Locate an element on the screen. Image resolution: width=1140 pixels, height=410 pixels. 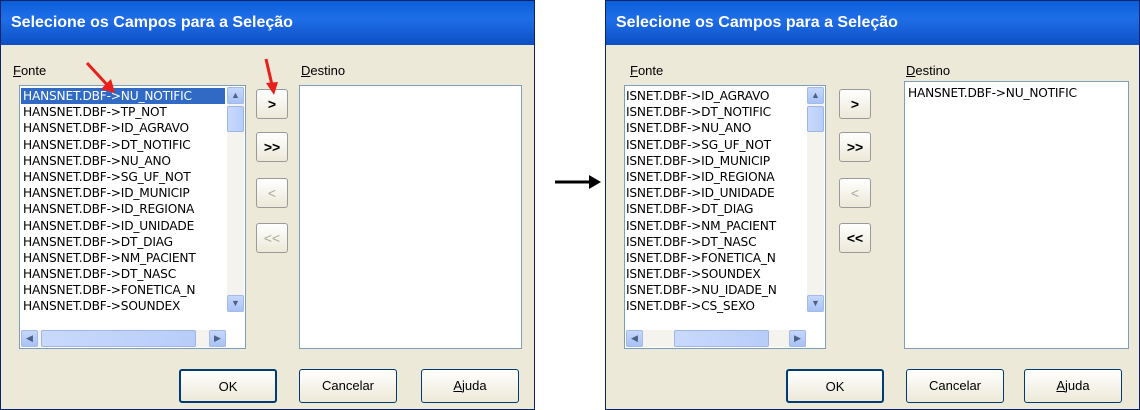
list-item: HANSNET.DBF->DT_NASC is located at coordinates (123, 274).